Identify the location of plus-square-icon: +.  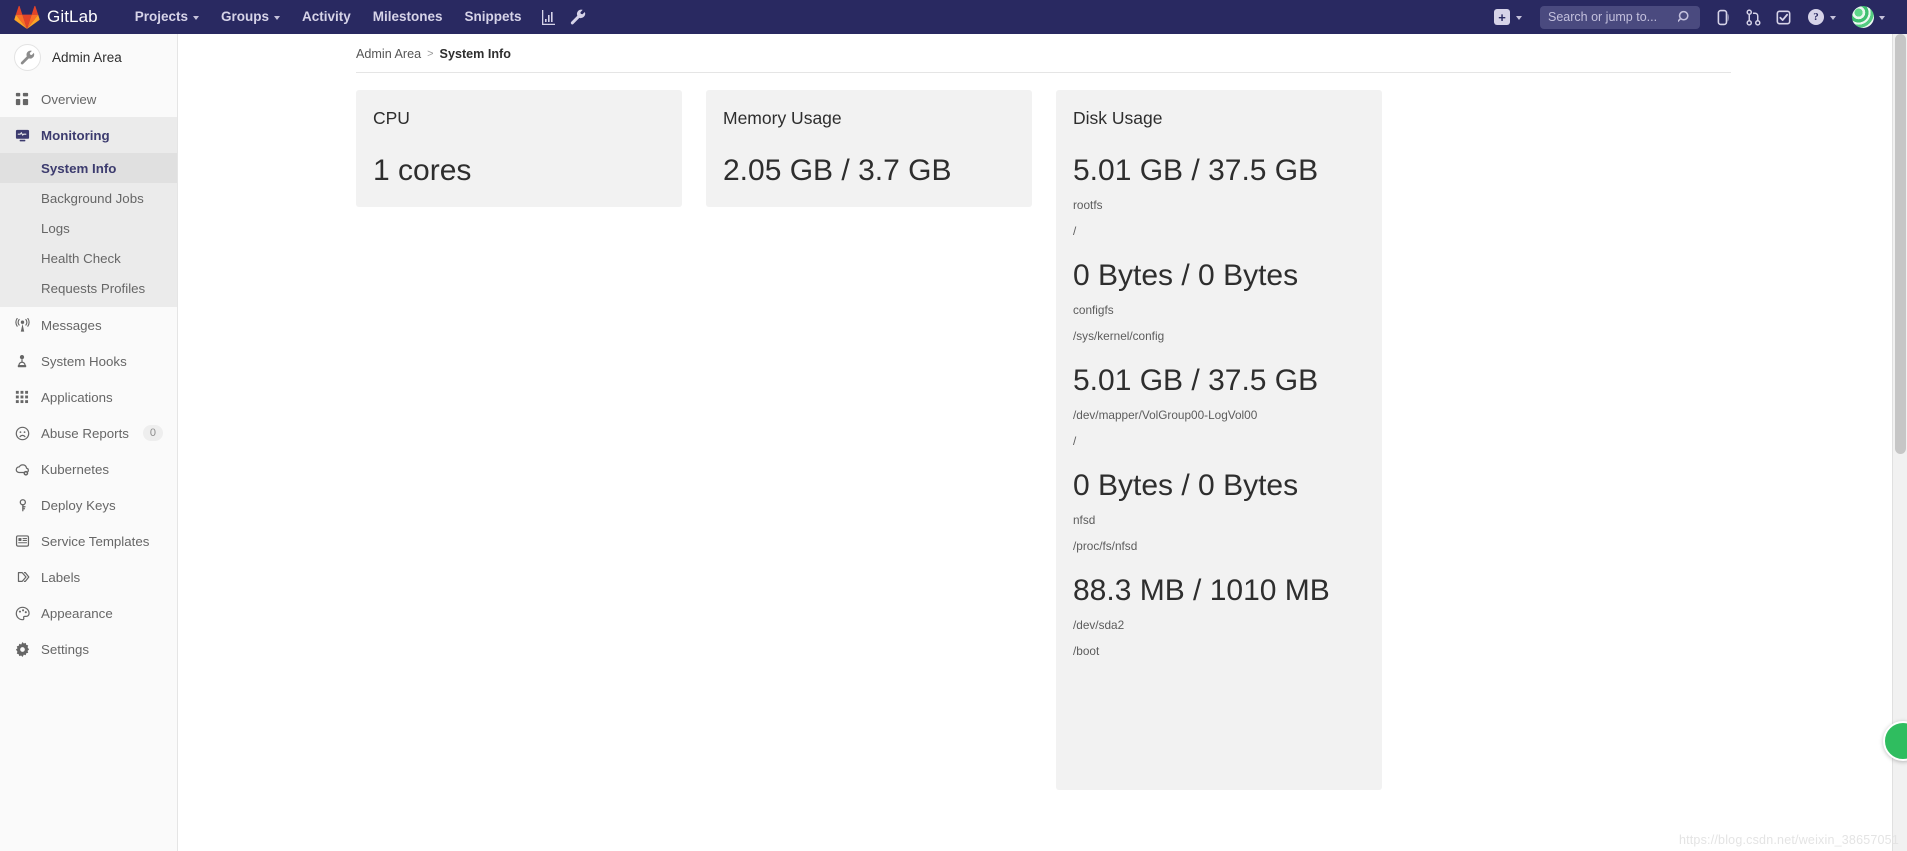
(1502, 17).